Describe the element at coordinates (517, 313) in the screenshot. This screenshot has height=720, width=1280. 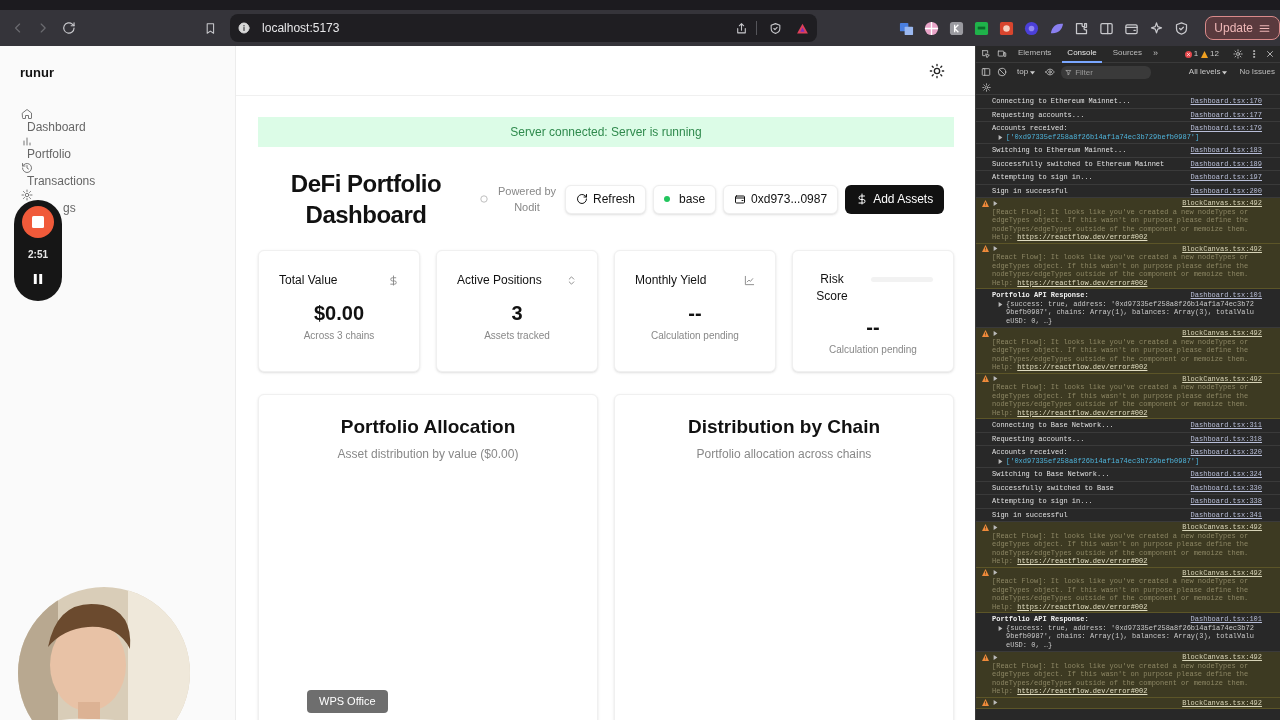
I see `stat-value: 3` at that location.